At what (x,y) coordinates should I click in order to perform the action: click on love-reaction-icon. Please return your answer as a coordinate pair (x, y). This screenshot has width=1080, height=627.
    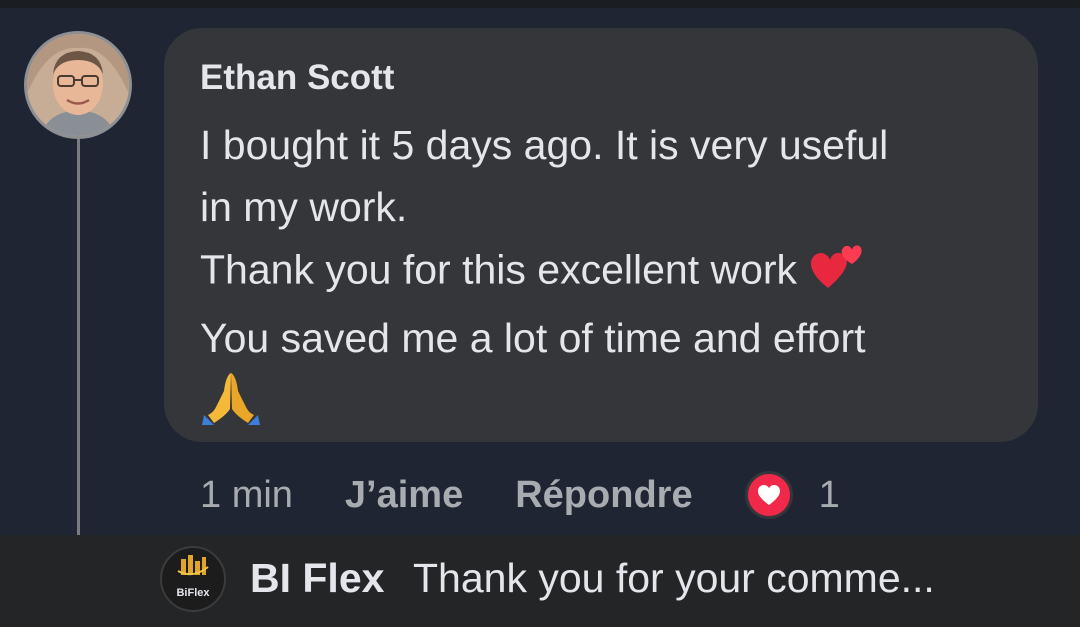
    Looking at the image, I should click on (768, 495).